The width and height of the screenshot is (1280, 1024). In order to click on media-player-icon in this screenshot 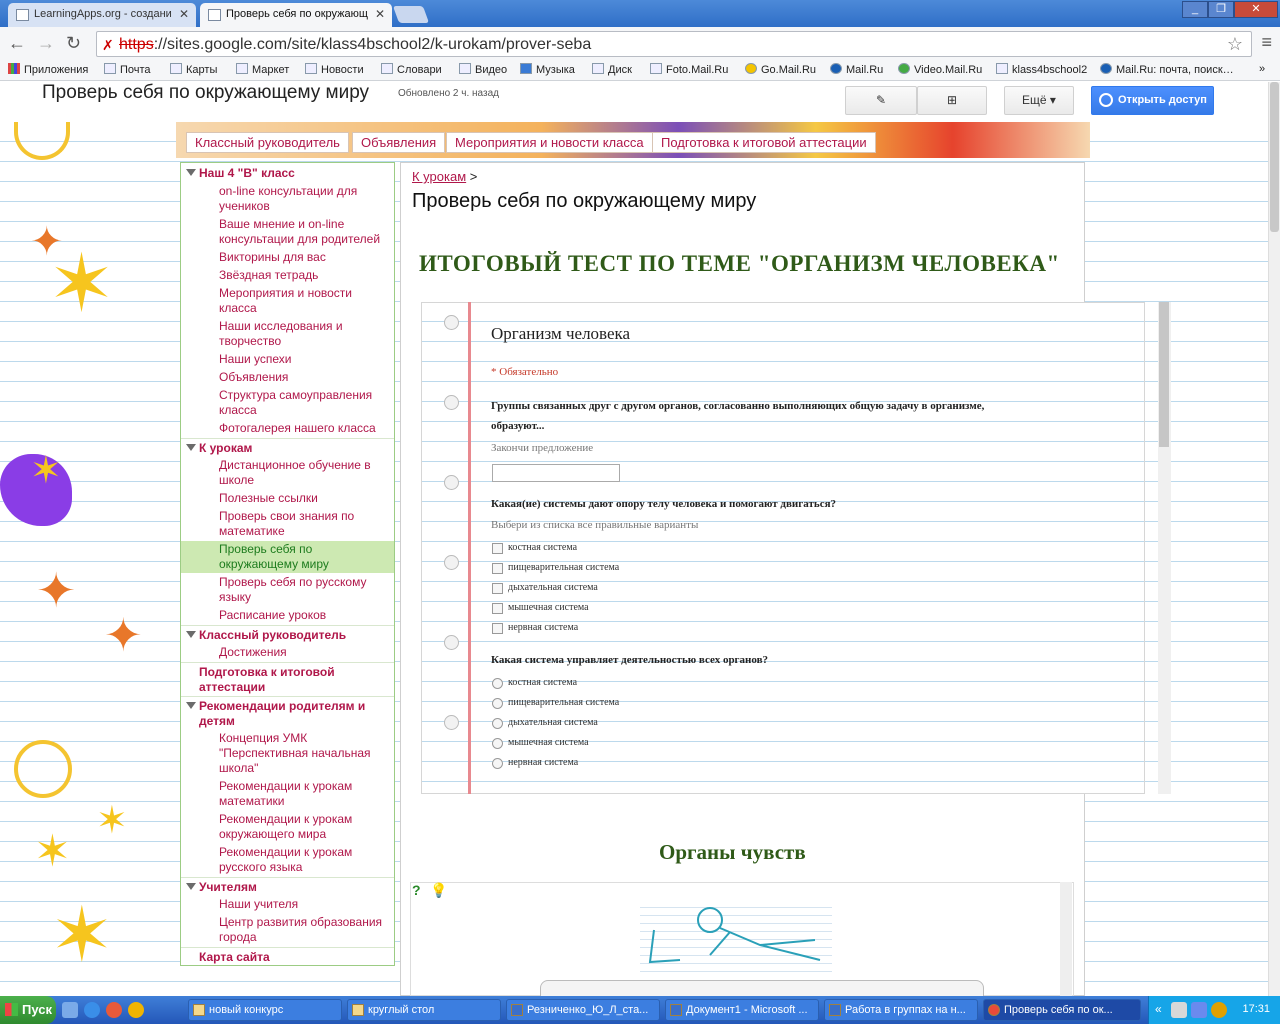, I will do `click(136, 1010)`.